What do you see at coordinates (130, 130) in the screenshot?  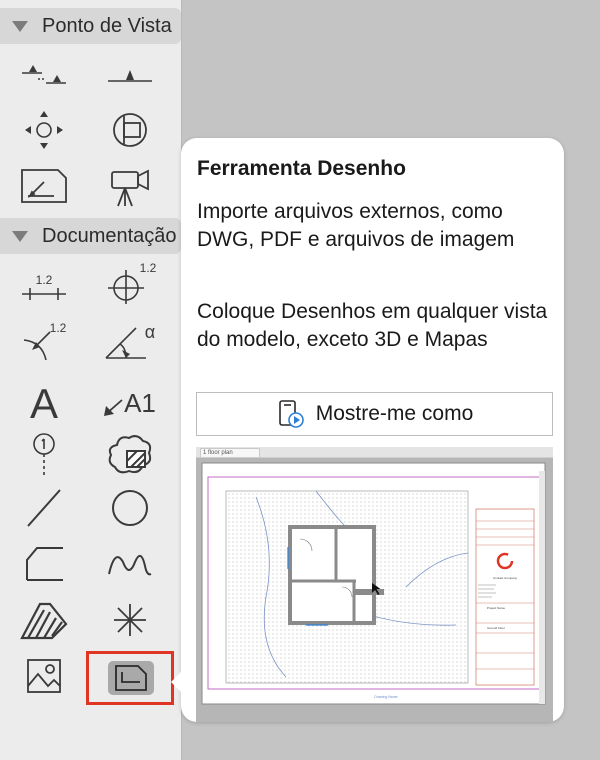 I see `tool-interior-elevation-icon` at bounding box center [130, 130].